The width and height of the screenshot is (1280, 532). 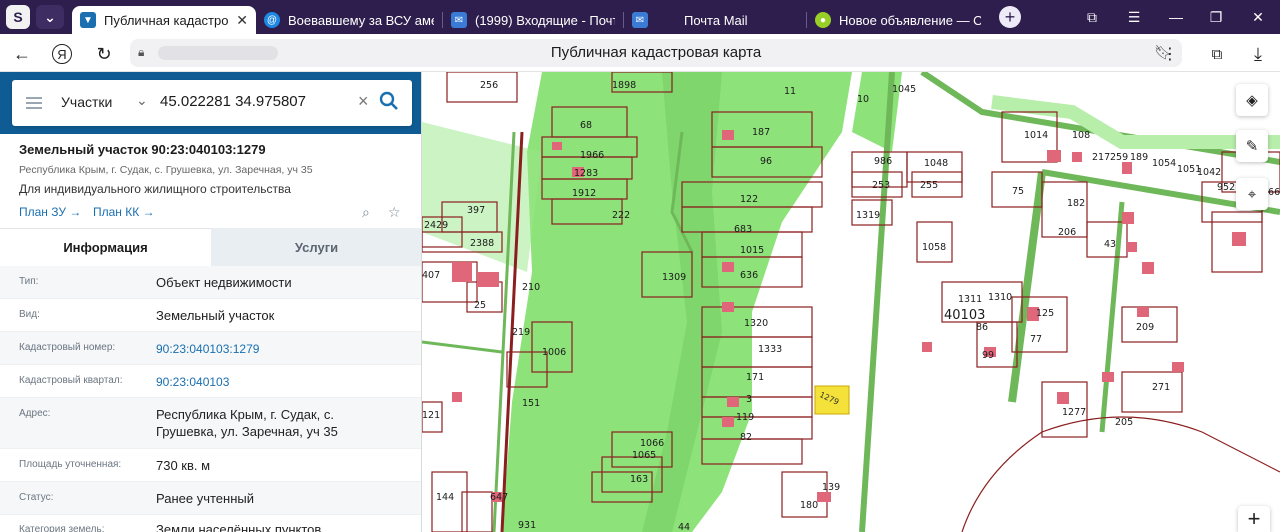 What do you see at coordinates (592, 155) in the screenshot?
I see `parcel-number: 1966` at bounding box center [592, 155].